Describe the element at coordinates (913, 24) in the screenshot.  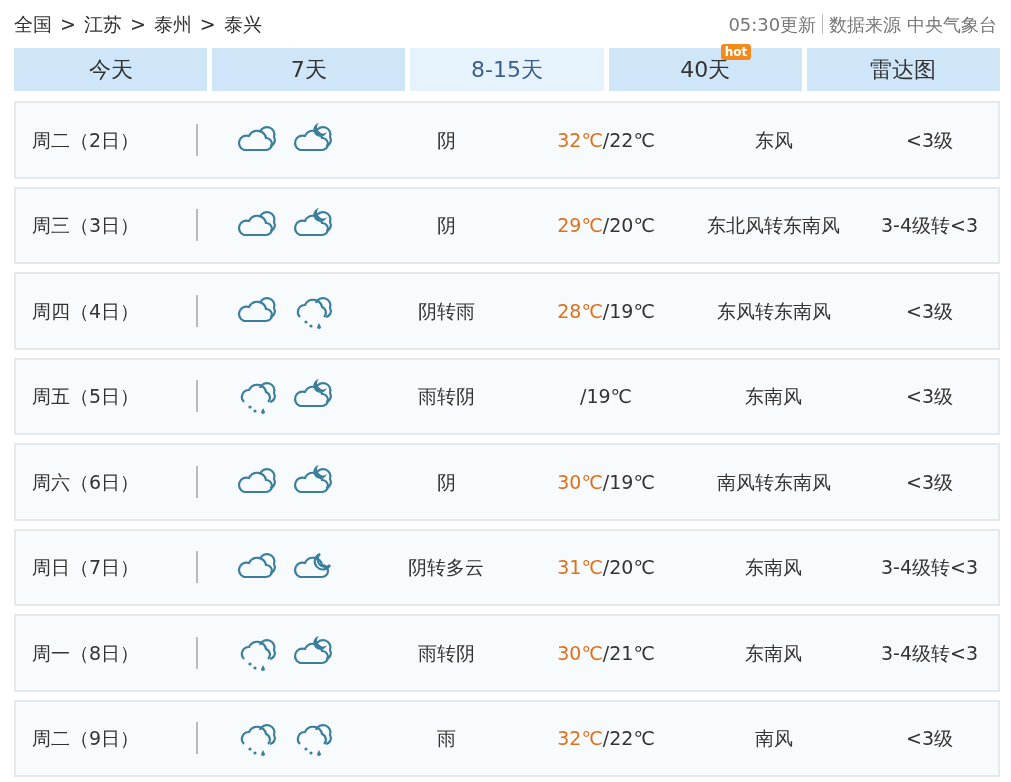
I see `data-source: 数据来源 中央气象台` at that location.